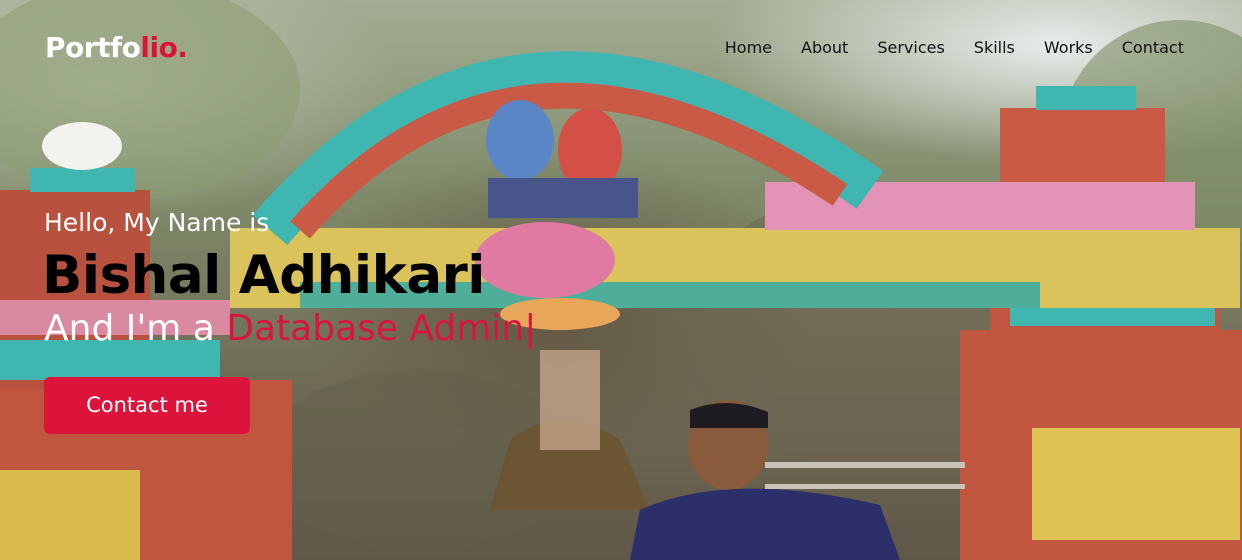  Describe the element at coordinates (93, 47) in the screenshot. I see `logo-main: Portfo` at that location.